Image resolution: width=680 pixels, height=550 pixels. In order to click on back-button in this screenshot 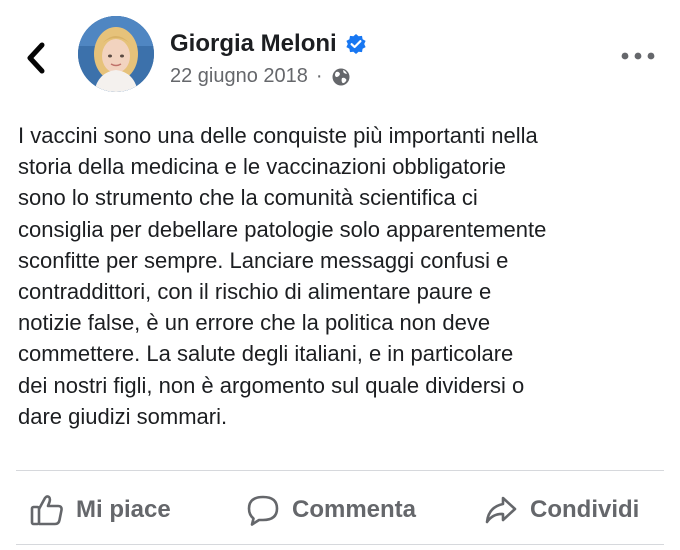, I will do `click(36, 58)`.